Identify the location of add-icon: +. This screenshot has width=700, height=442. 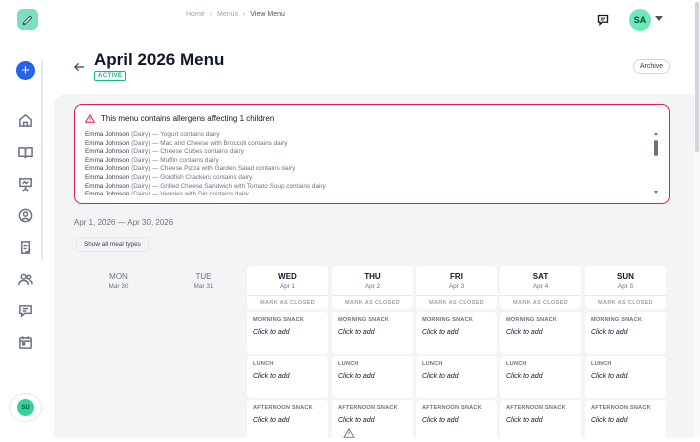
(25, 70).